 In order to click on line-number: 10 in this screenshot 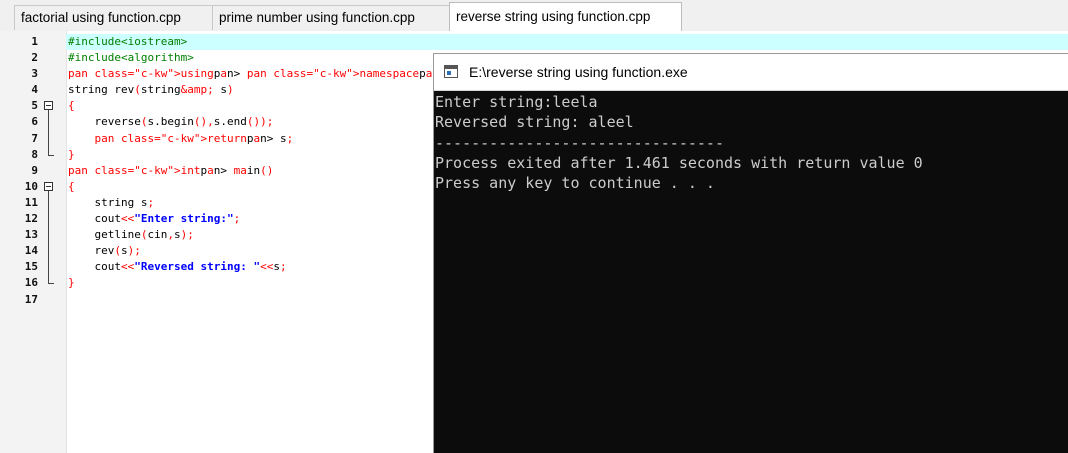, I will do `click(31, 186)`.